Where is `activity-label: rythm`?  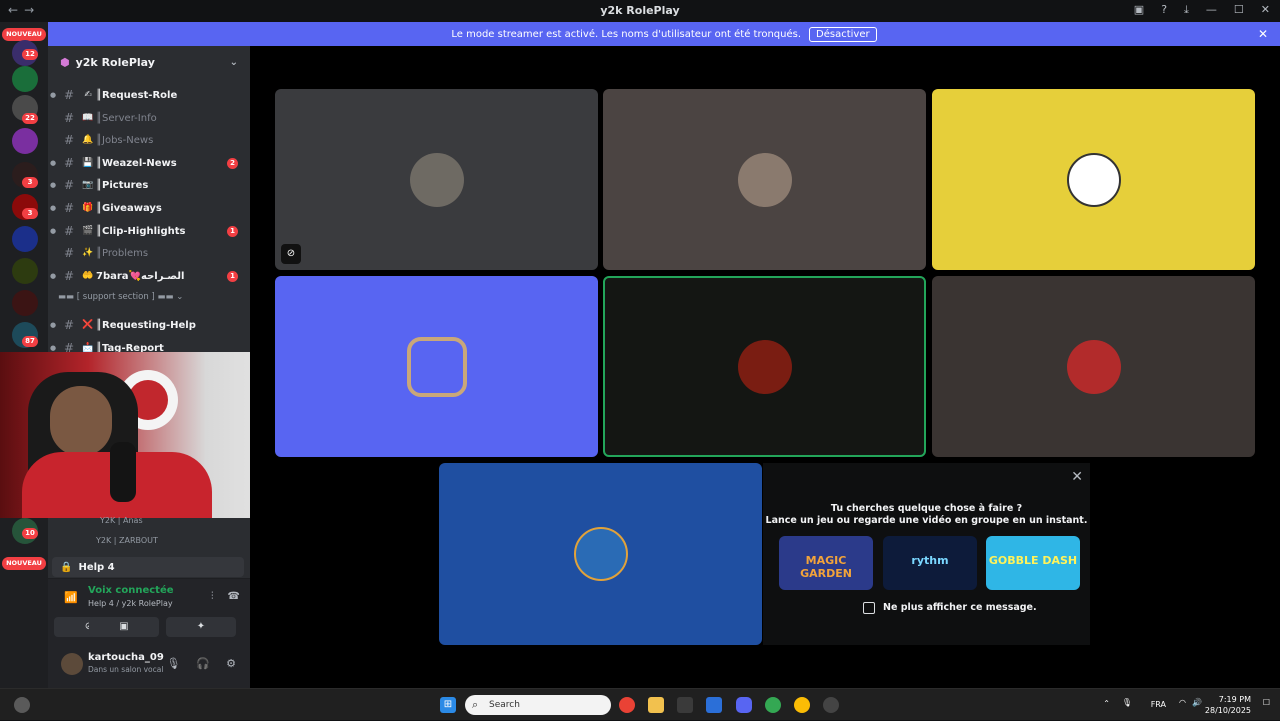 activity-label: rythm is located at coordinates (930, 560).